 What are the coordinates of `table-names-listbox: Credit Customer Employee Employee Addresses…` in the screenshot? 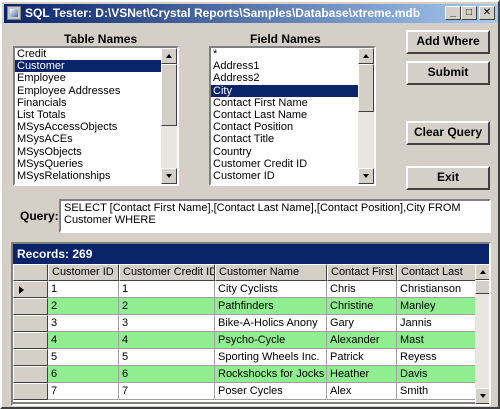 It's located at (96, 116).